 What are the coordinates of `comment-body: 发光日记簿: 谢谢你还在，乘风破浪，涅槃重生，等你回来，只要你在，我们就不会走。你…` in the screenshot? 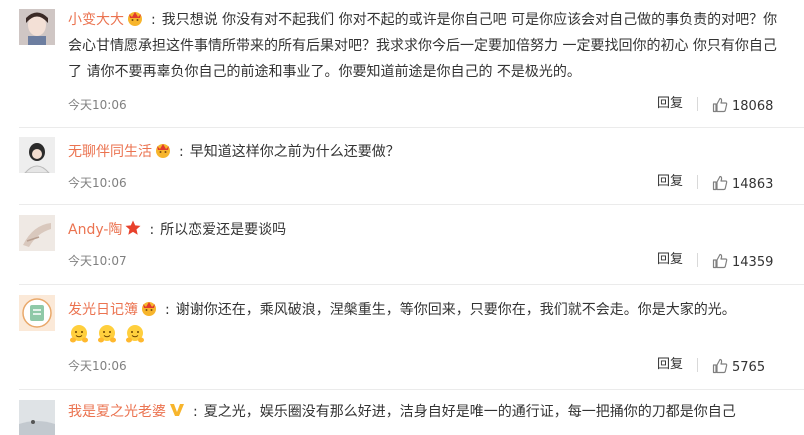 It's located at (427, 323).